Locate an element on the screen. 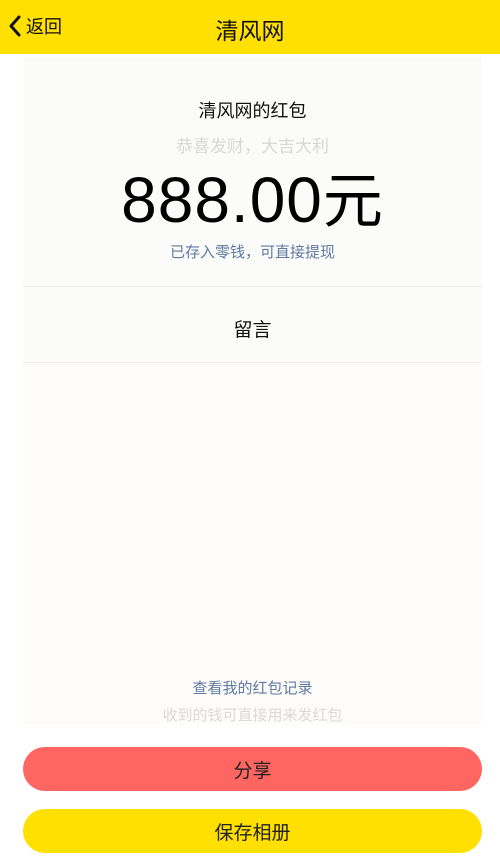 This screenshot has height=863, width=500. message-label: 留言 is located at coordinates (252, 330).